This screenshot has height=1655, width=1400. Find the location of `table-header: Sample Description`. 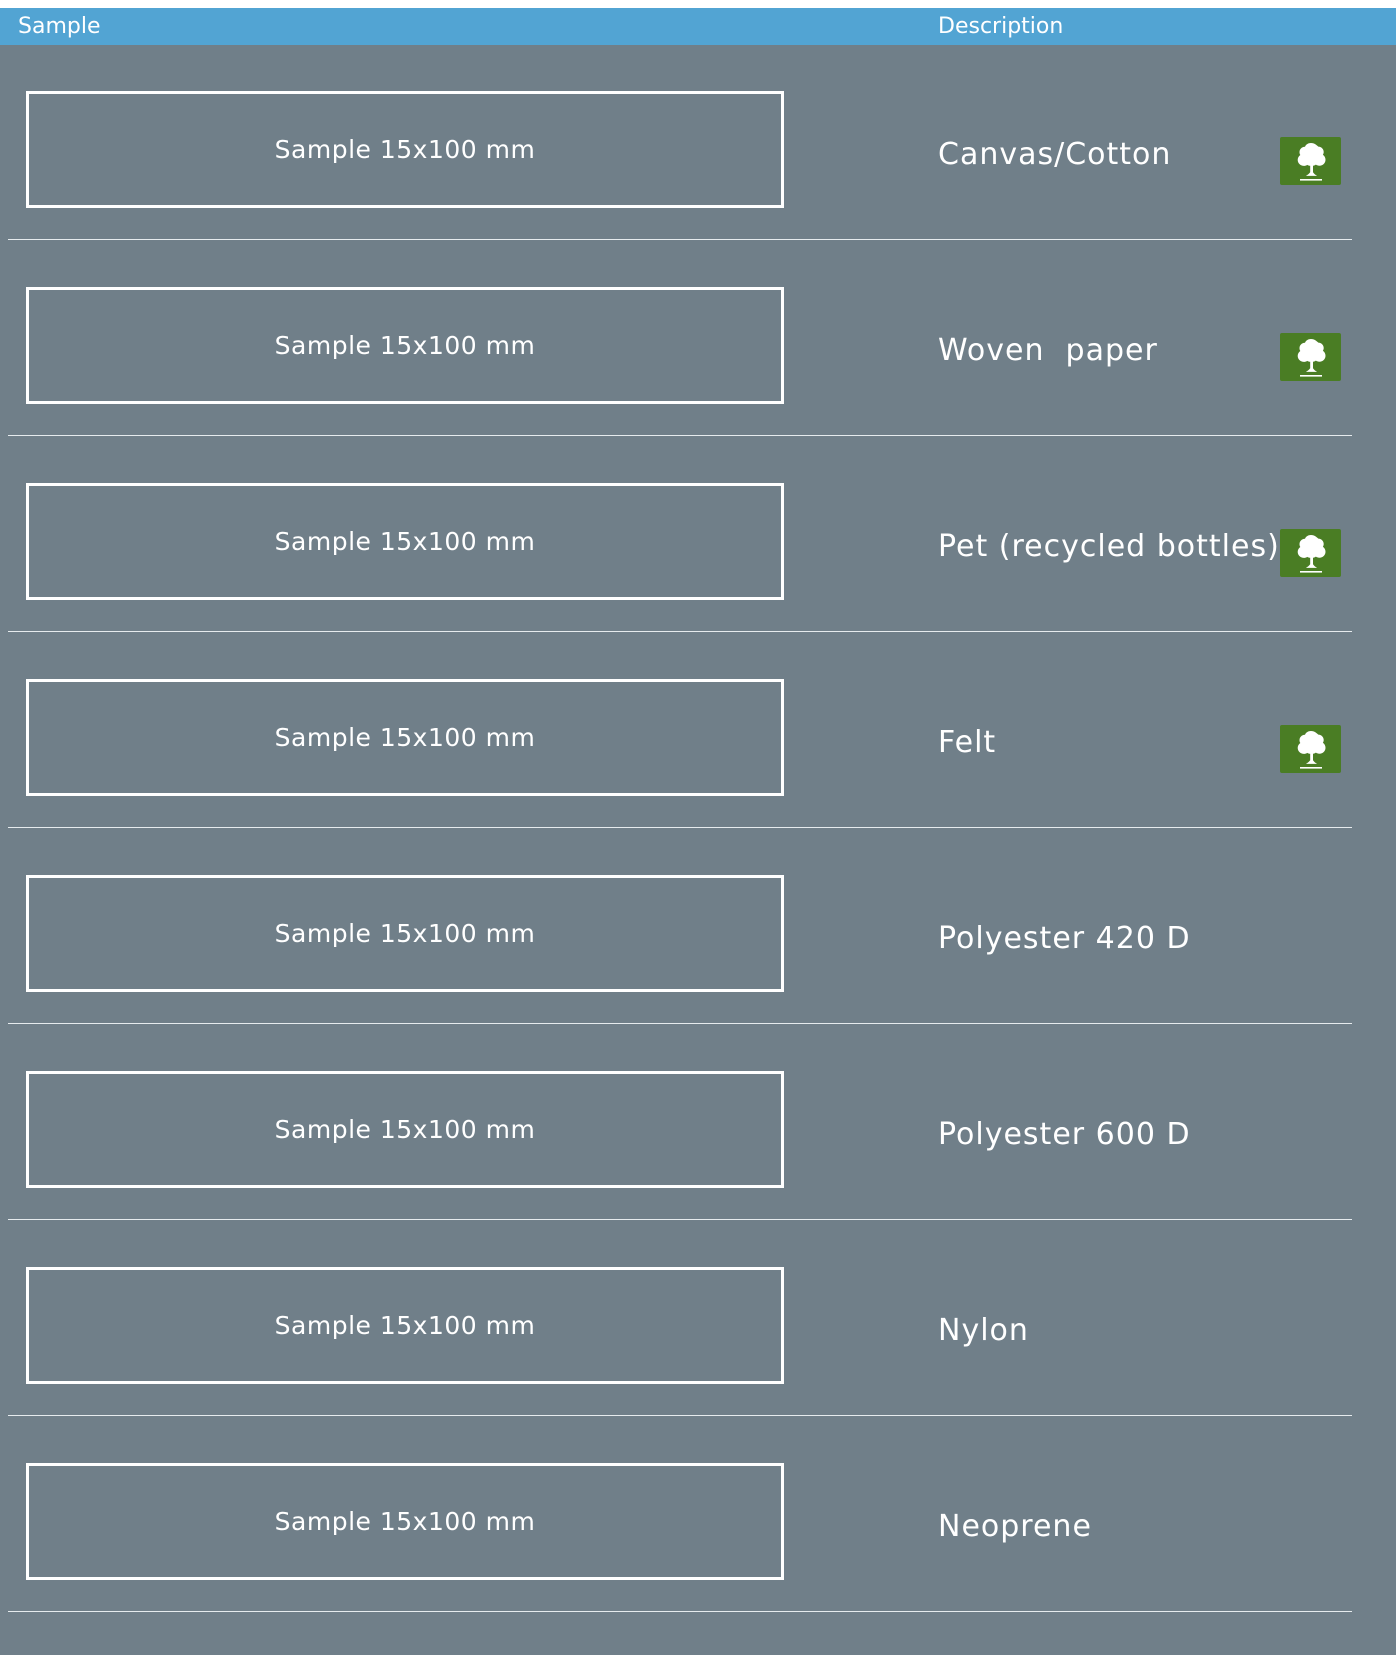

table-header: Sample Description is located at coordinates (698, 26).